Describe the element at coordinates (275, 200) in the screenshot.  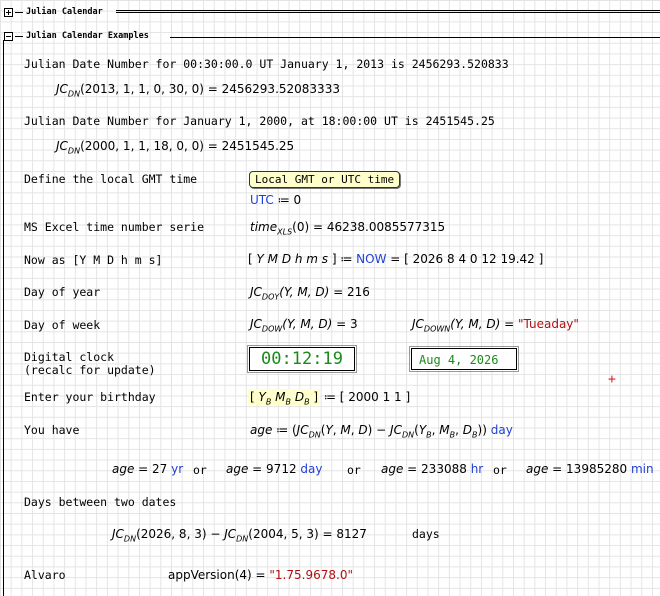
I see `utc-definition: UTC ≔ 0` at that location.